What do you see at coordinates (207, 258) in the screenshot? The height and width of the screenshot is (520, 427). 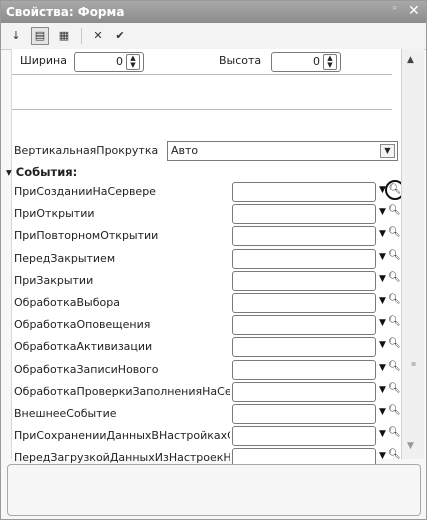 I see `event-row: ПередЗакрытием ▼ 🔍︎` at bounding box center [207, 258].